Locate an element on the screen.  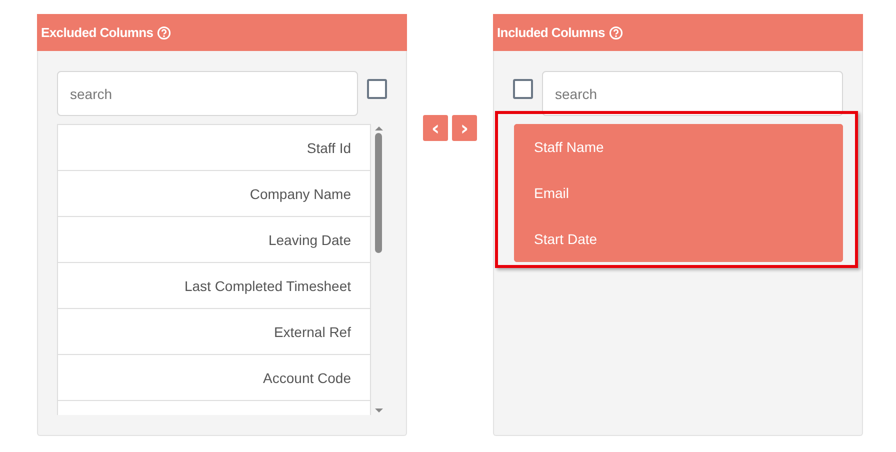
scroll-down-icon is located at coordinates (378, 410).